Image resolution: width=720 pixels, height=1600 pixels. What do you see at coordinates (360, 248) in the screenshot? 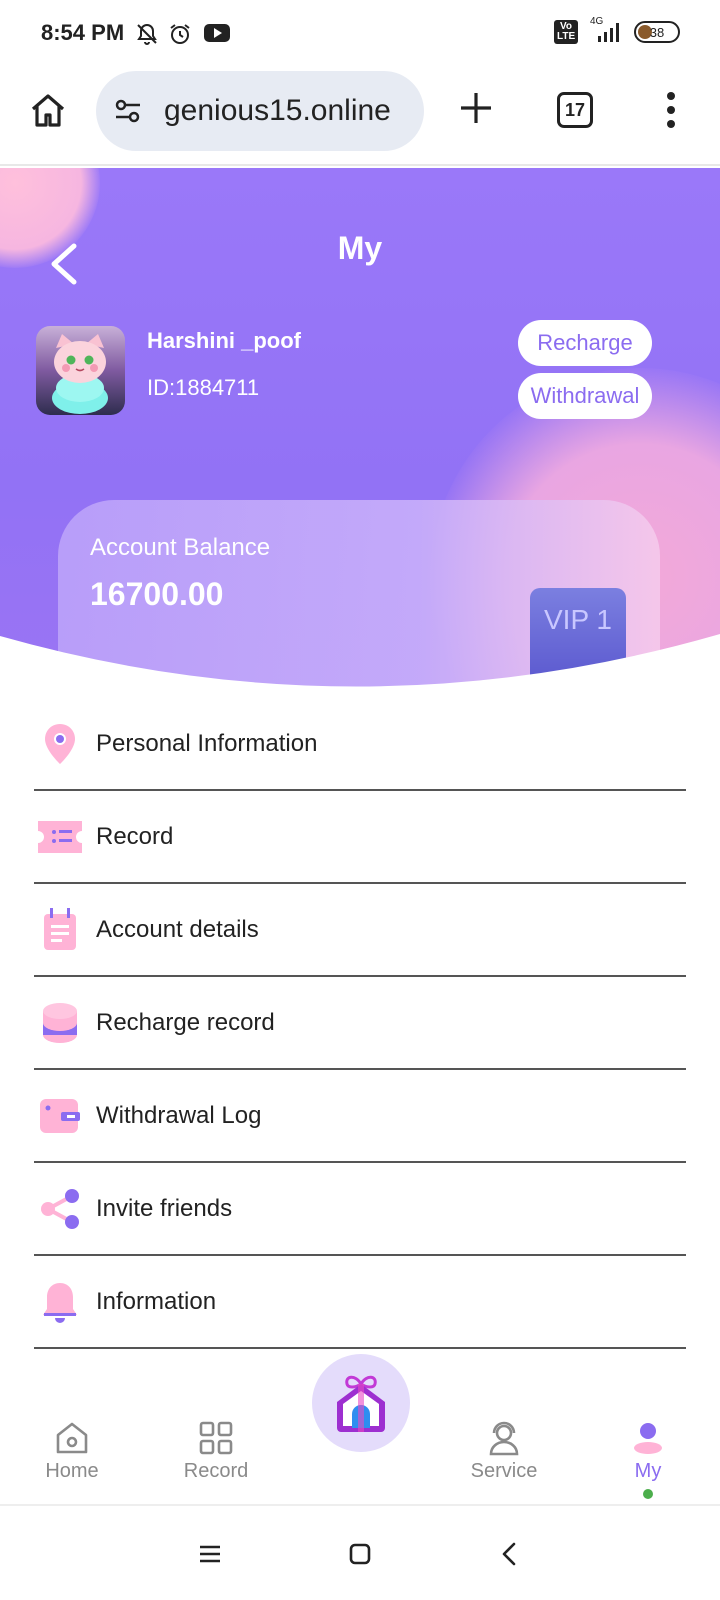
I see `page-title: My` at bounding box center [360, 248].